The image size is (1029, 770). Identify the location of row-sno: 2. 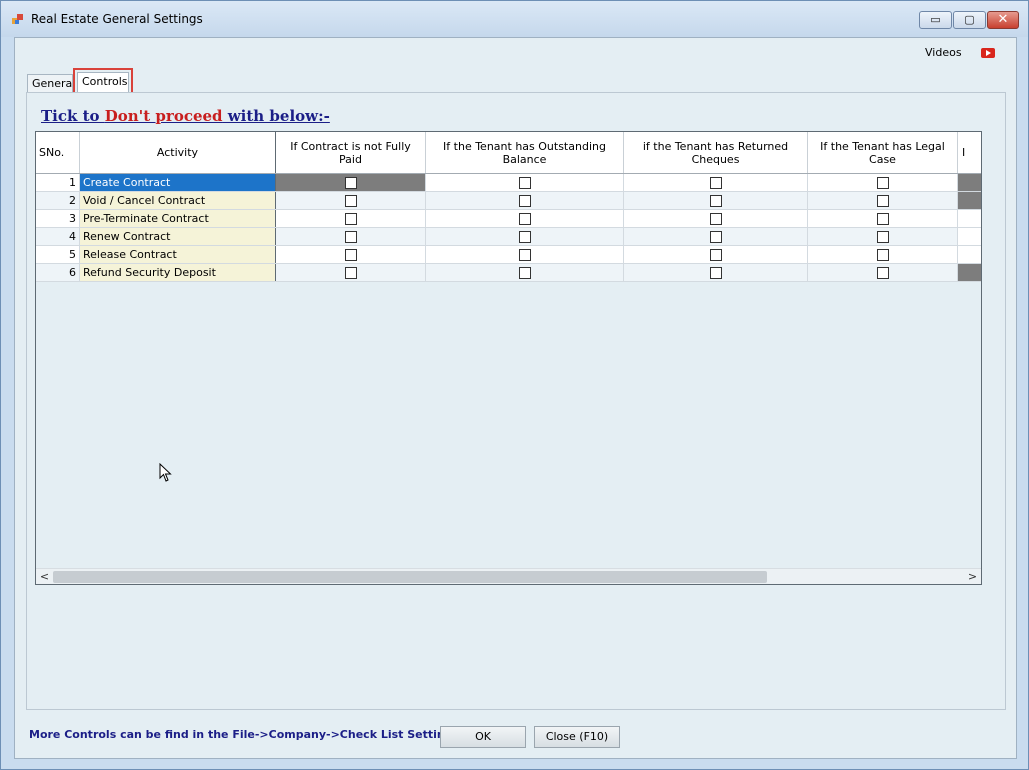
(58, 200).